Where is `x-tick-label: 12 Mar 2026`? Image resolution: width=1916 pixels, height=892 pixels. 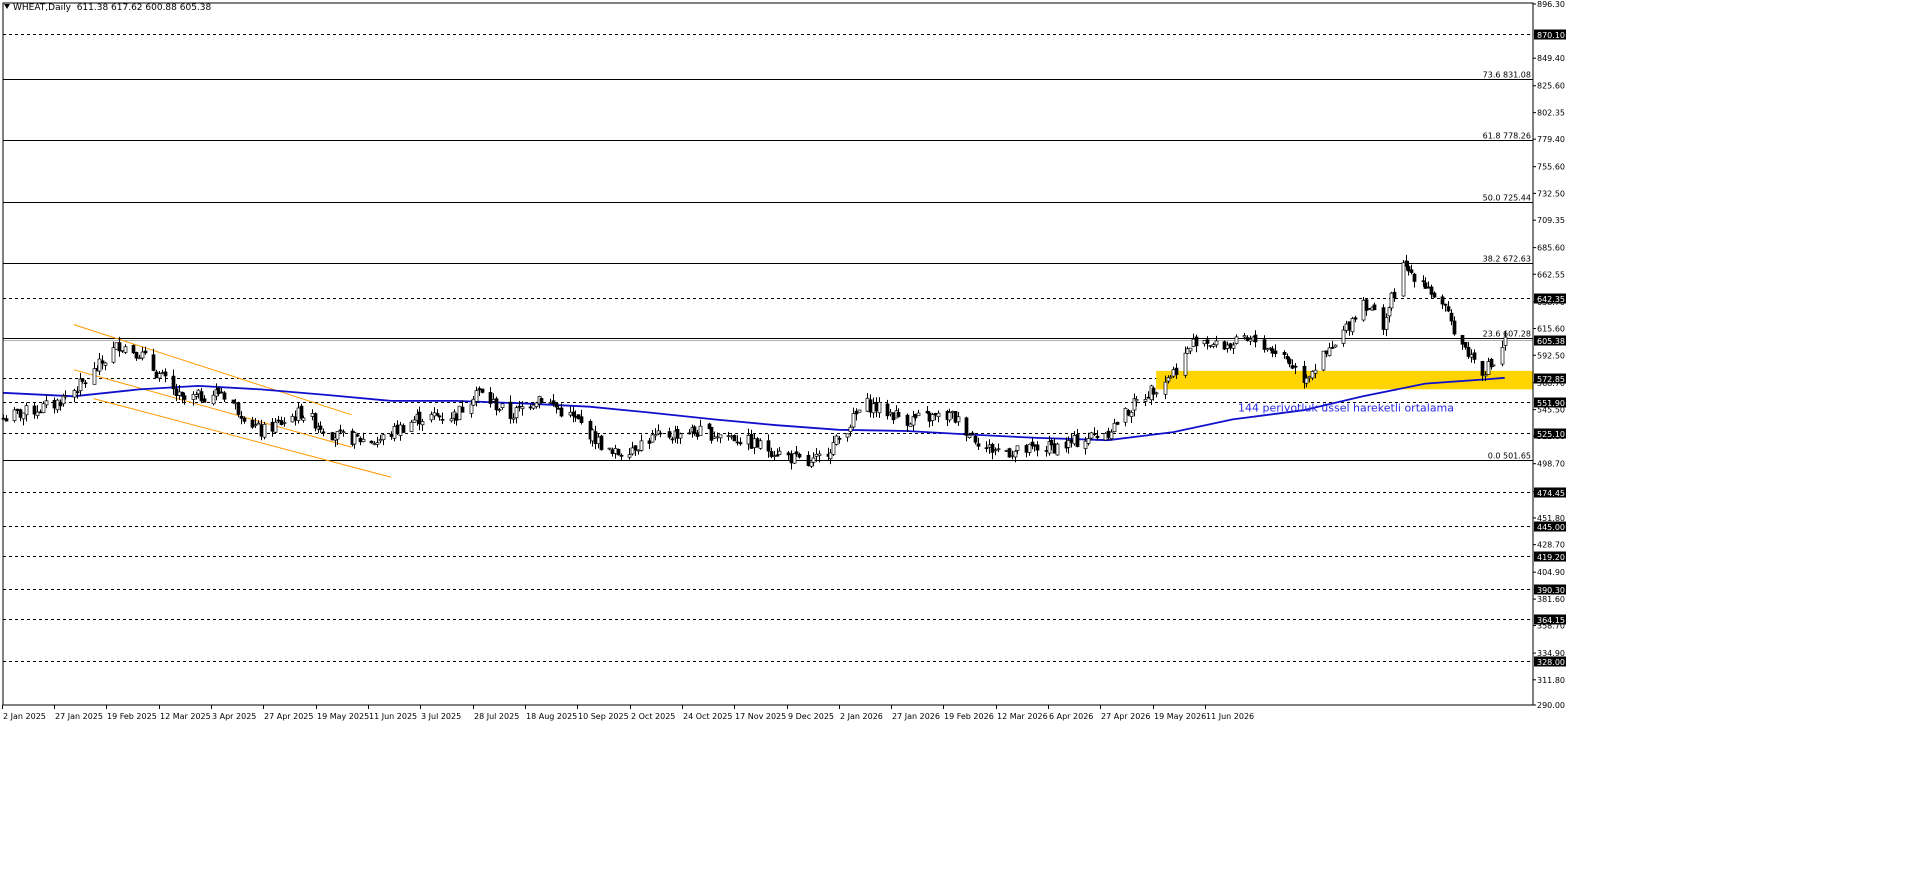 x-tick-label: 12 Mar 2026 is located at coordinates (1022, 716).